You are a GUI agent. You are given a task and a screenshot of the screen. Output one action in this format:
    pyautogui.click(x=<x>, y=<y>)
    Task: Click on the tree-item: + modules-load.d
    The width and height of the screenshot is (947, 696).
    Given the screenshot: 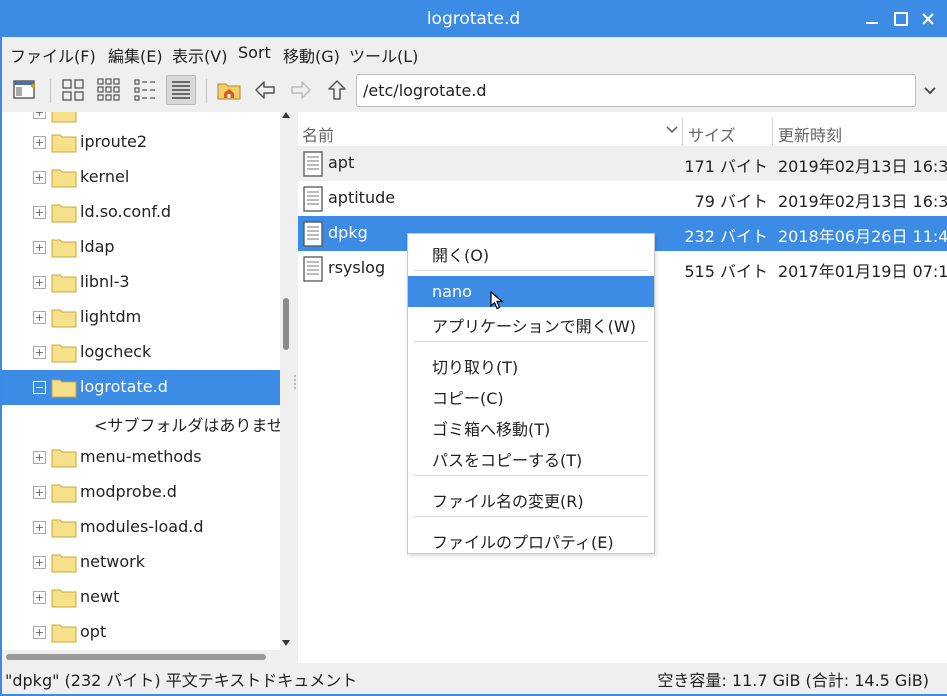 What is the action you would take?
    pyautogui.click(x=141, y=527)
    